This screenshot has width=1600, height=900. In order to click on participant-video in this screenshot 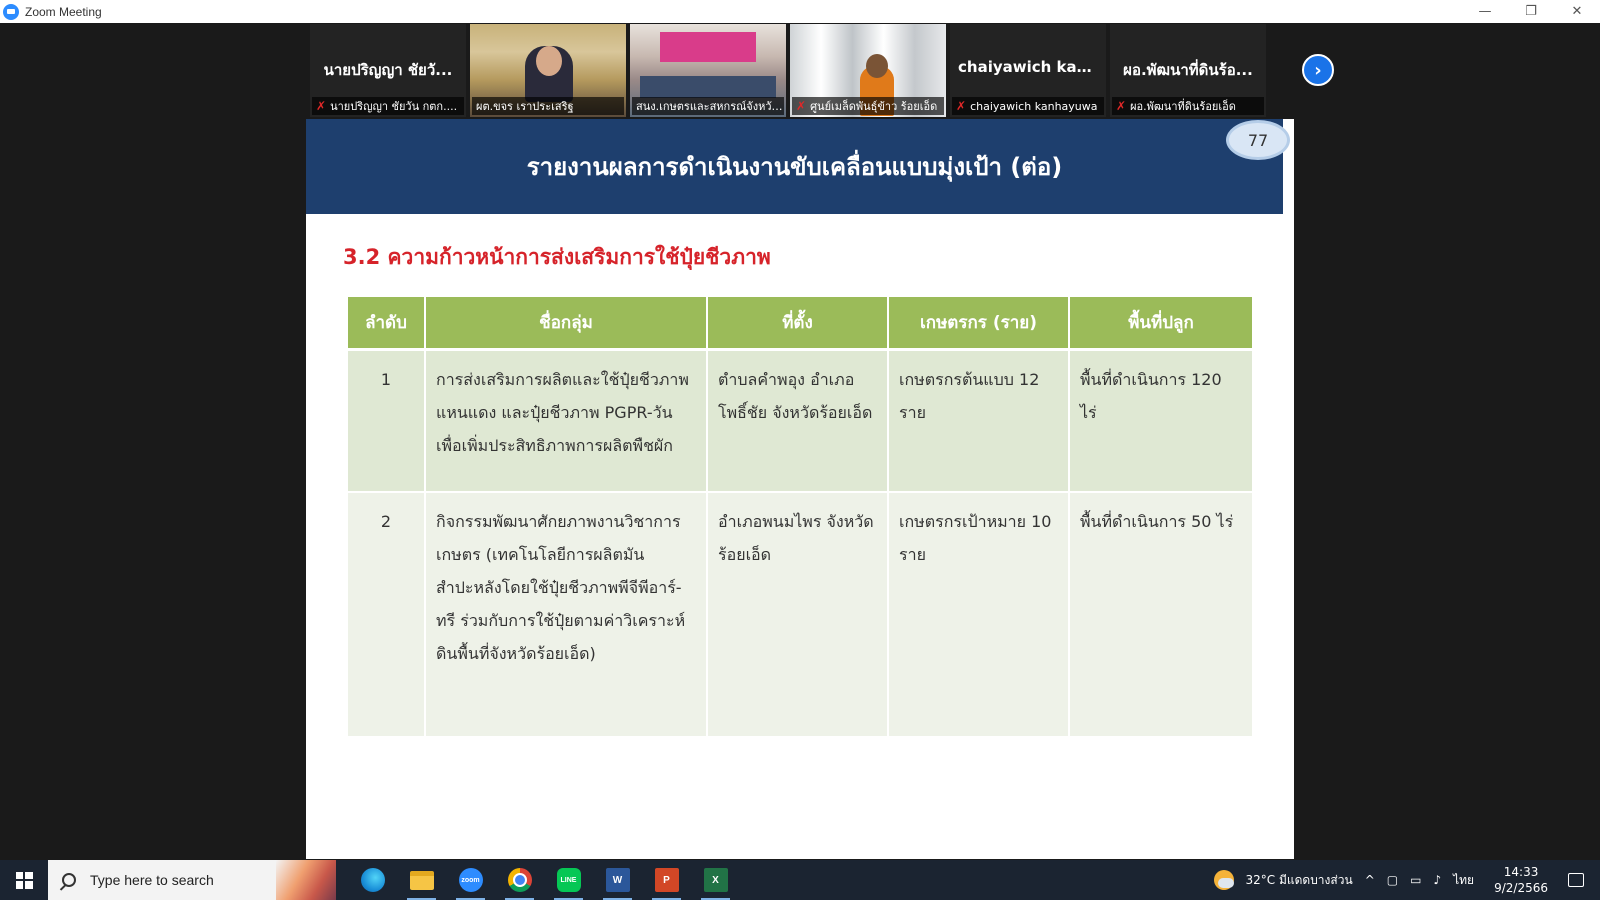, I will do `click(708, 47)`.